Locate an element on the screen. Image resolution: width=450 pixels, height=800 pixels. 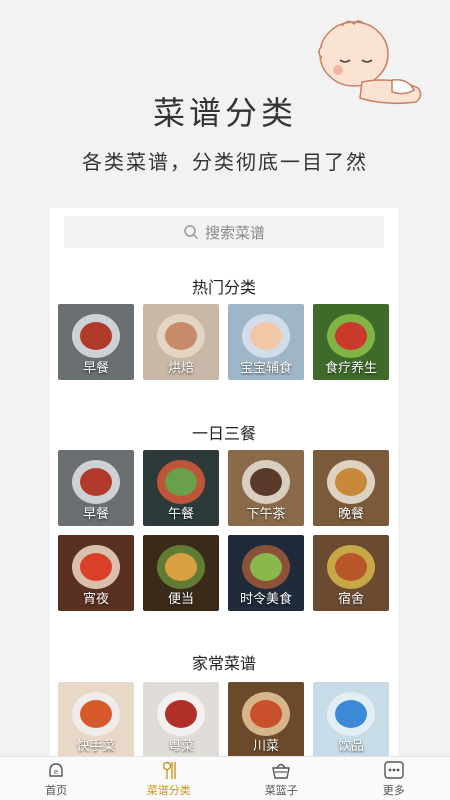
category-tile: 粤菜 is located at coordinates (181, 719).